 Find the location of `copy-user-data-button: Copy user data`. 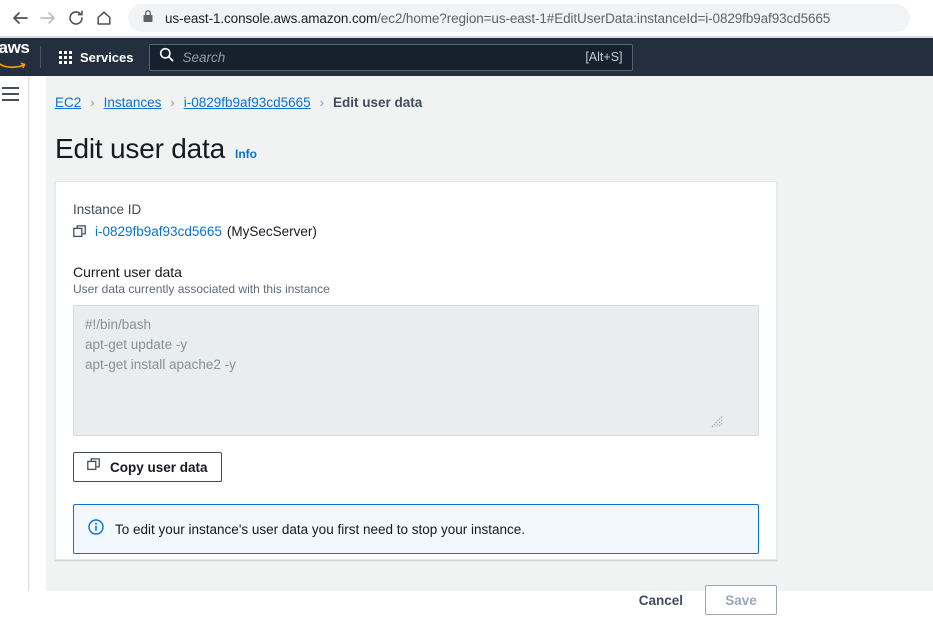

copy-user-data-button: Copy user data is located at coordinates (147, 467).